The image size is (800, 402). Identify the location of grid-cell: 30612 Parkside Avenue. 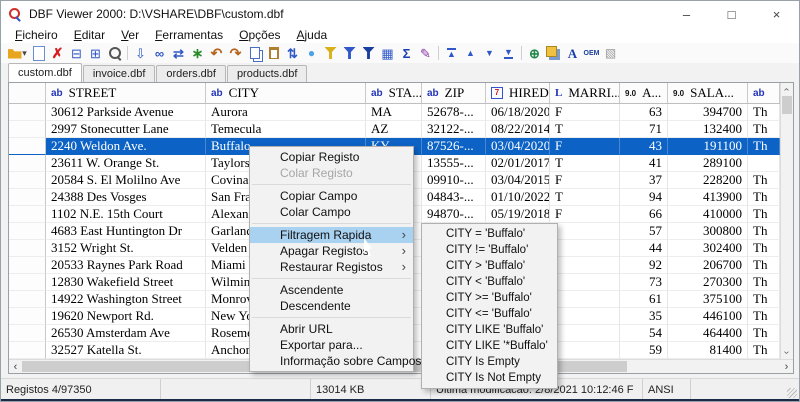
(126, 112).